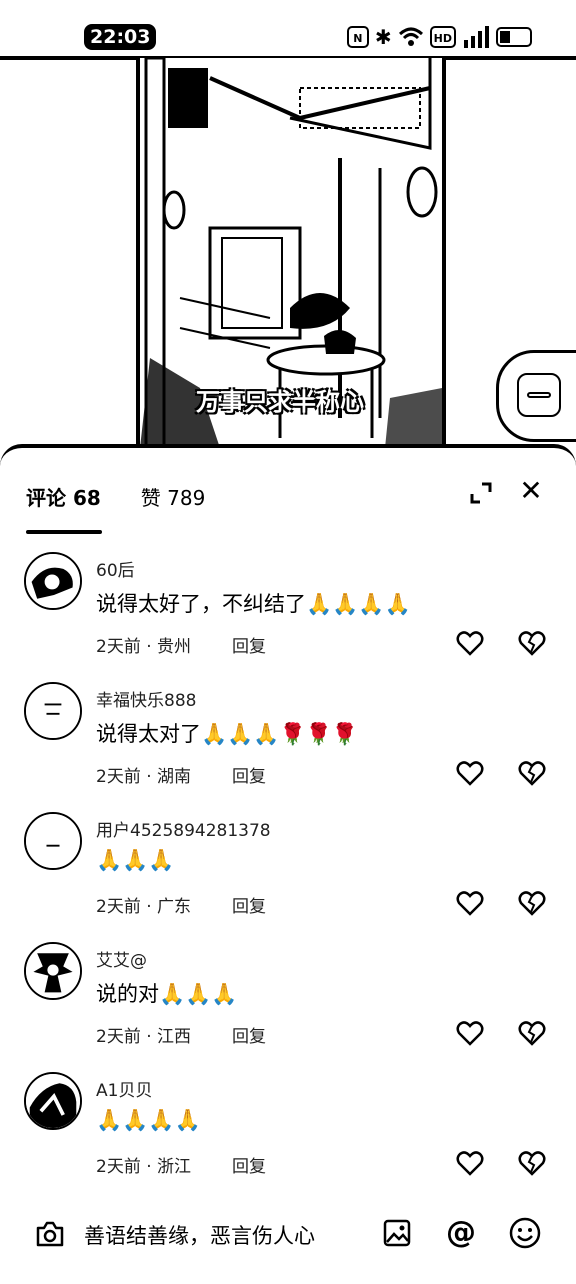 Image resolution: width=576 pixels, height=1284 pixels. Describe the element at coordinates (461, 1233) in the screenshot. I see `mention-icon: @` at that location.